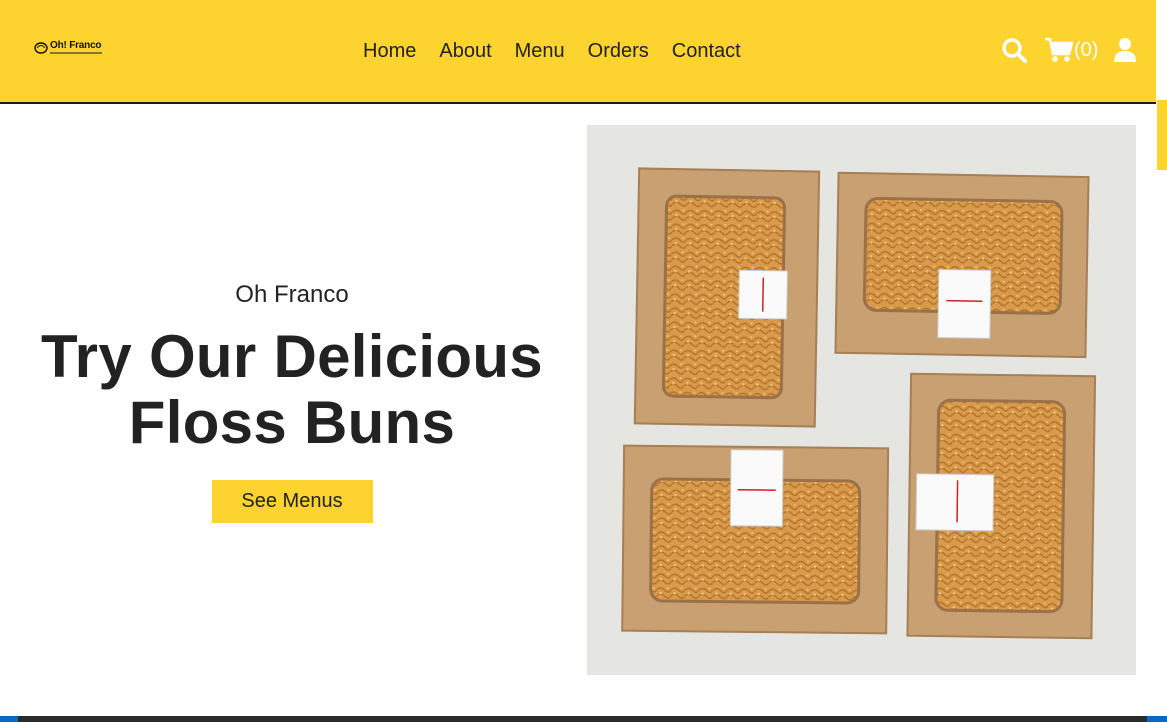 This screenshot has height=722, width=1167. Describe the element at coordinates (292, 356) in the screenshot. I see `hero-headline-line1: Try Our Delicious` at that location.